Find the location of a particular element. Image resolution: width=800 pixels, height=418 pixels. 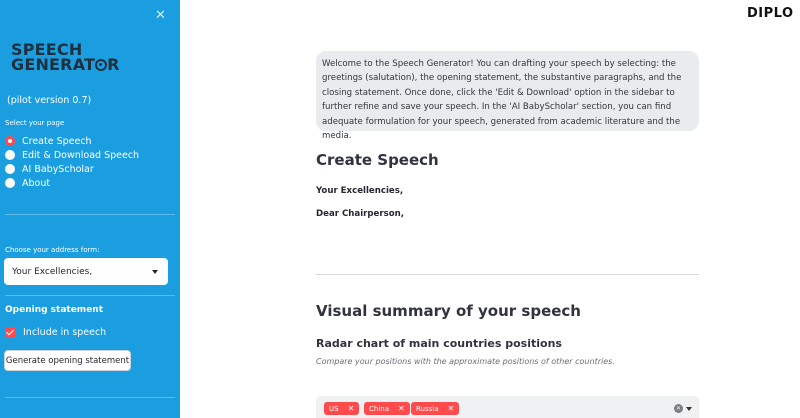

include-in-speech-checkbox: Include in speech is located at coordinates (55, 332).